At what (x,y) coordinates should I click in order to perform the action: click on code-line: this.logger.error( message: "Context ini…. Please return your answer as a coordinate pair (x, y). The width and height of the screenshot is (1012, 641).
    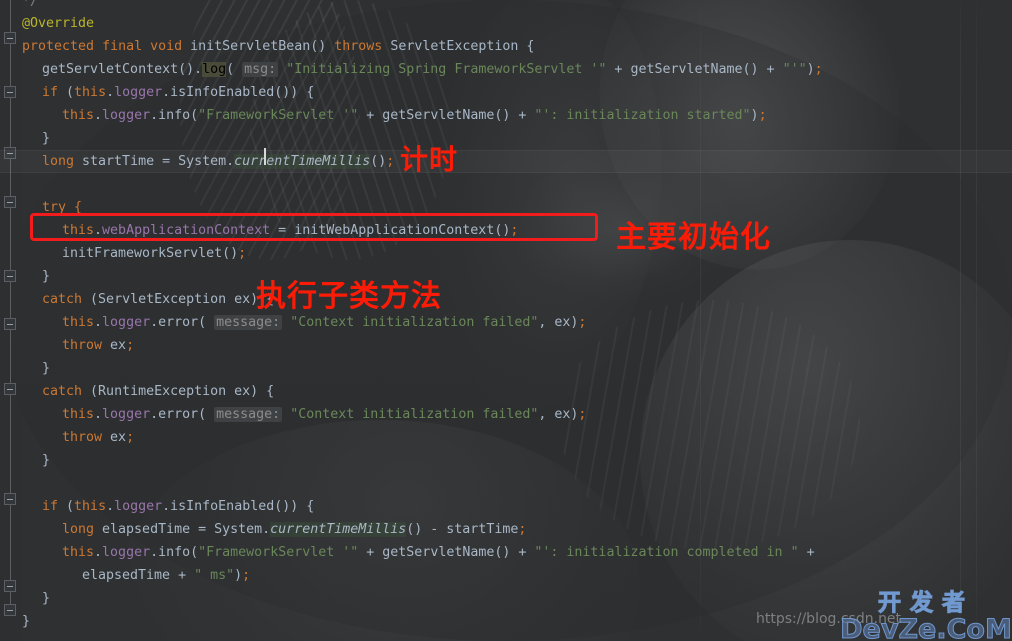
    Looking at the image, I should click on (304, 414).